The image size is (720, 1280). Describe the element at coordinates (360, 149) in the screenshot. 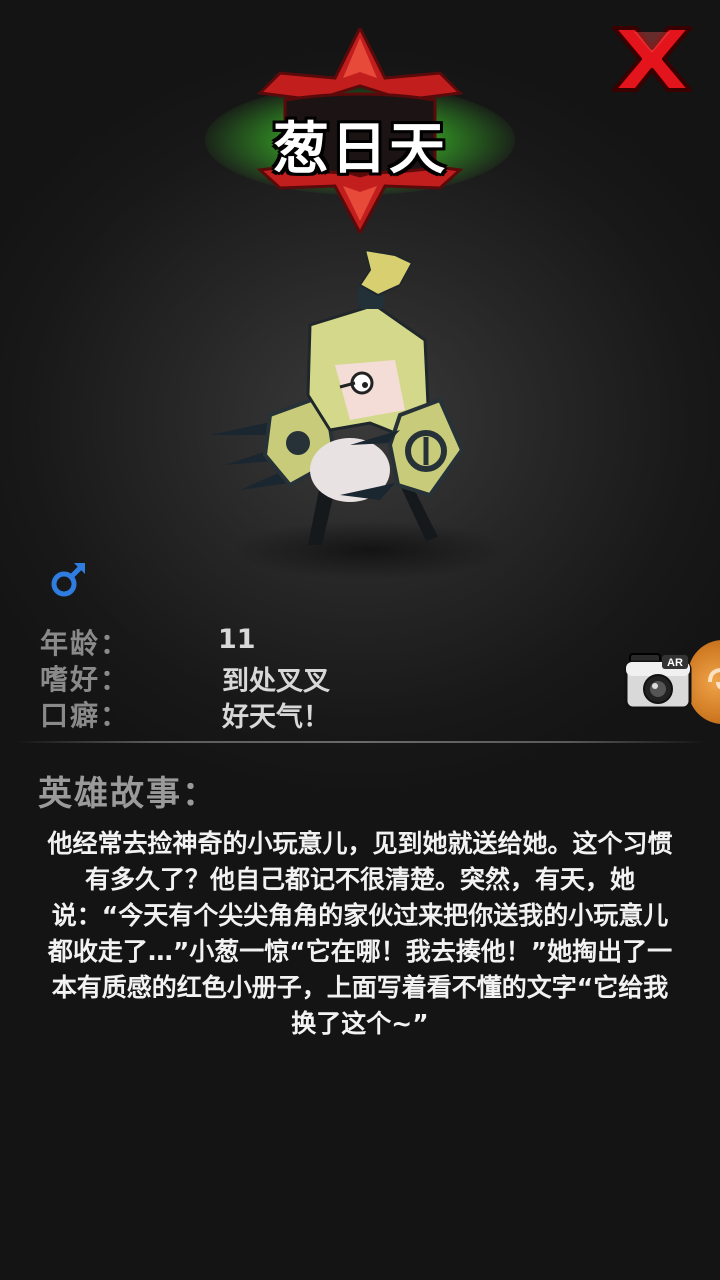

I see `hero-name: 葱日天` at that location.